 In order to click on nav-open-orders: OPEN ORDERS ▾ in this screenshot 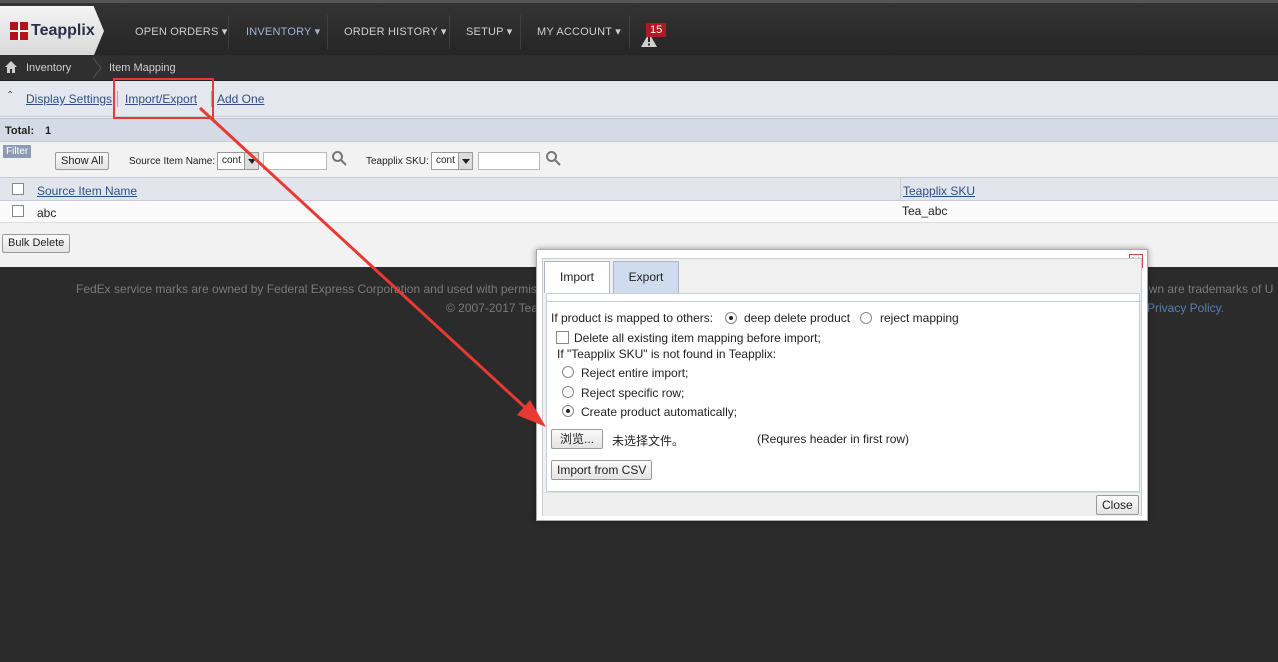, I will do `click(181, 31)`.